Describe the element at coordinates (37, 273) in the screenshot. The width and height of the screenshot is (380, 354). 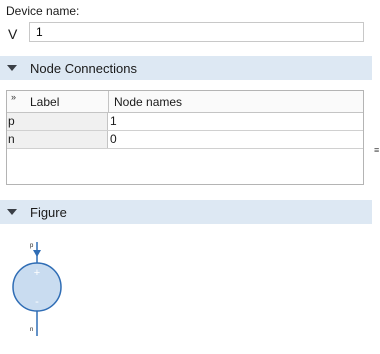
I see `plus-sign: +` at that location.